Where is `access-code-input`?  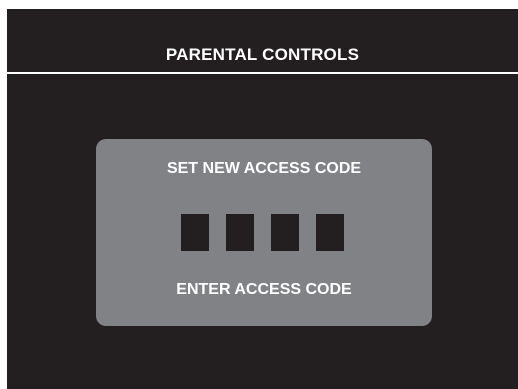
access-code-input is located at coordinates (262, 232).